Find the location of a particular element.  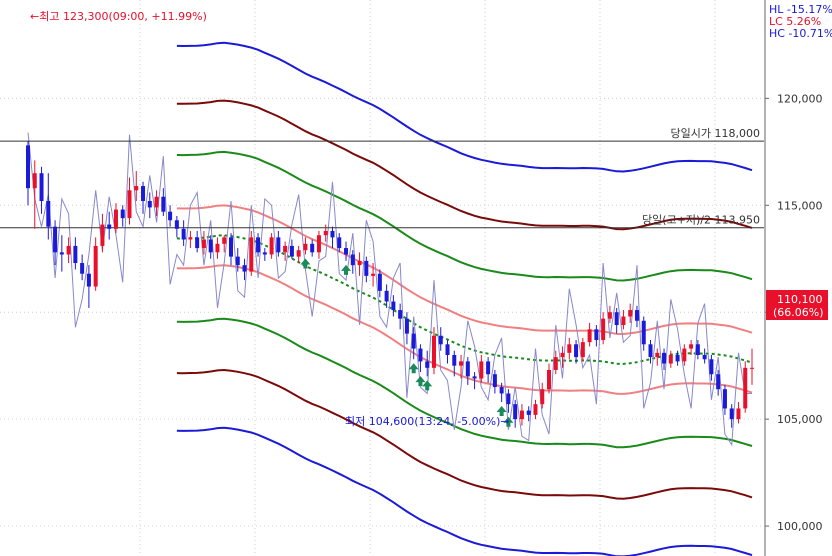

current-price: 110,100 is located at coordinates (800, 299).